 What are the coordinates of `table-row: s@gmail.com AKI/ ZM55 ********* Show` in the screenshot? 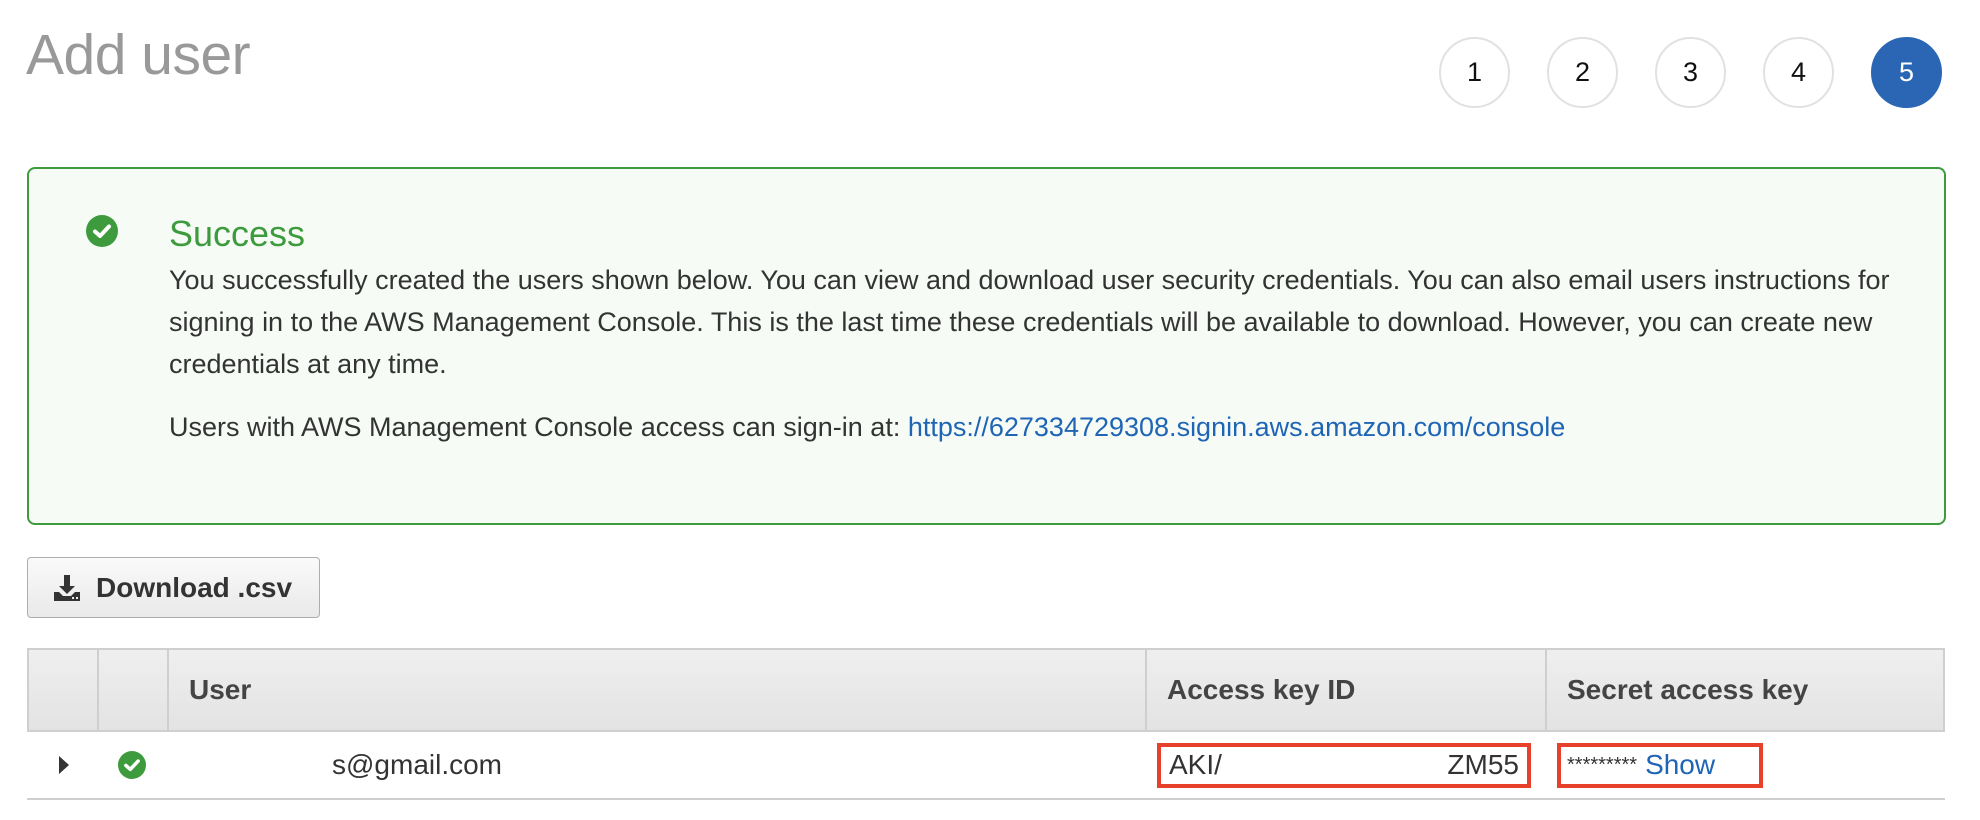 It's located at (986, 766).